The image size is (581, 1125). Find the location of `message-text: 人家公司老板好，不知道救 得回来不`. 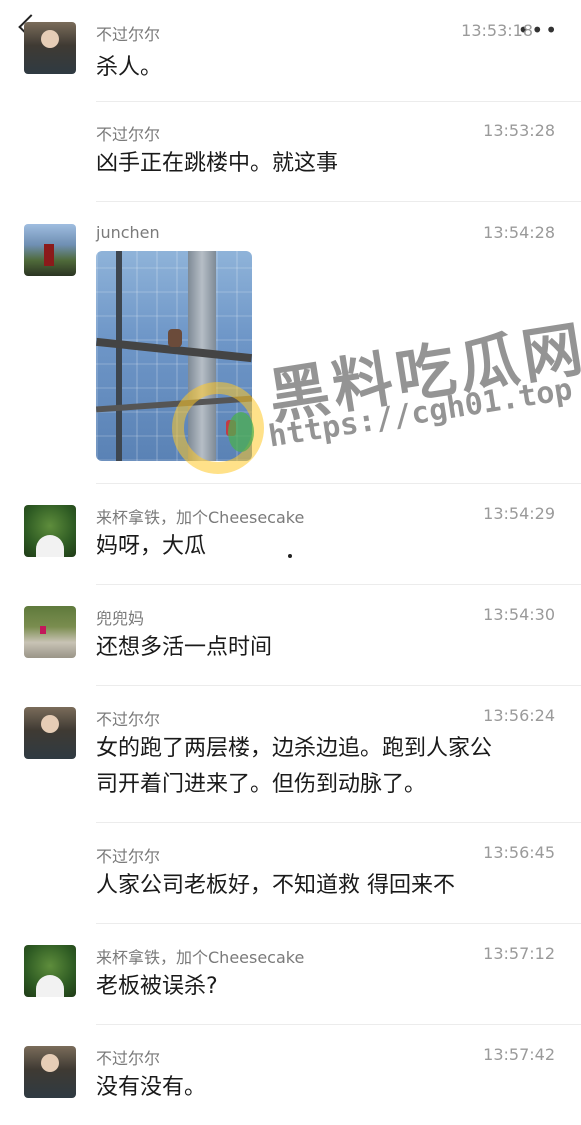

message-text: 人家公司老板好，不知道救 得回来不 is located at coordinates (275, 885).